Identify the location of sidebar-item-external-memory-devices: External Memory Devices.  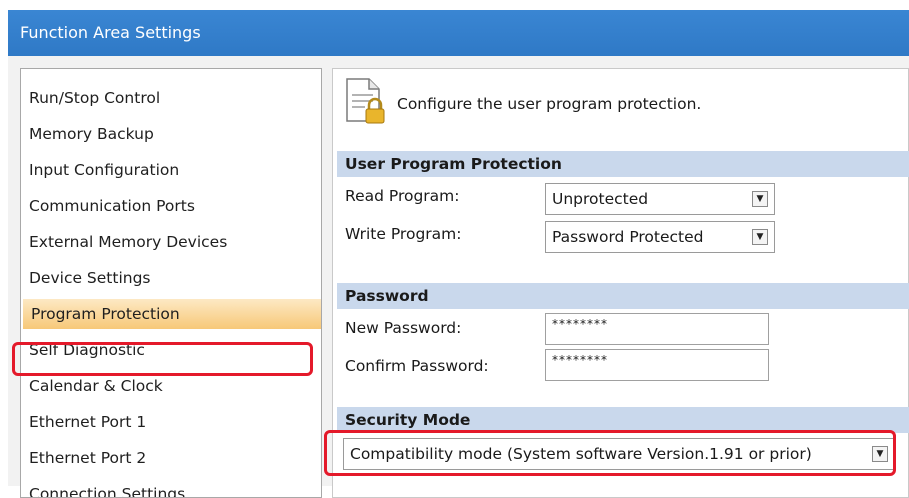
(128, 242).